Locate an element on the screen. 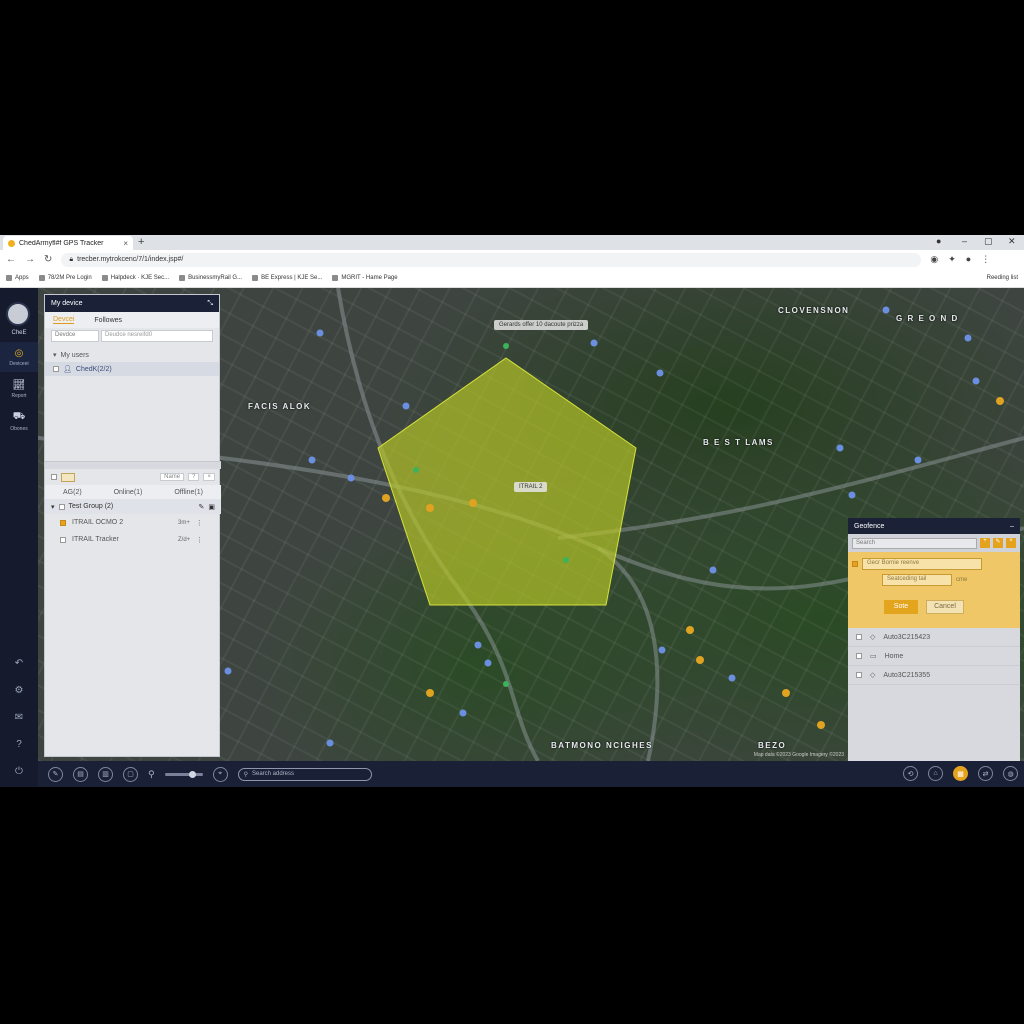 The width and height of the screenshot is (1024, 1024). geofence-checkbox is located at coordinates (855, 564).